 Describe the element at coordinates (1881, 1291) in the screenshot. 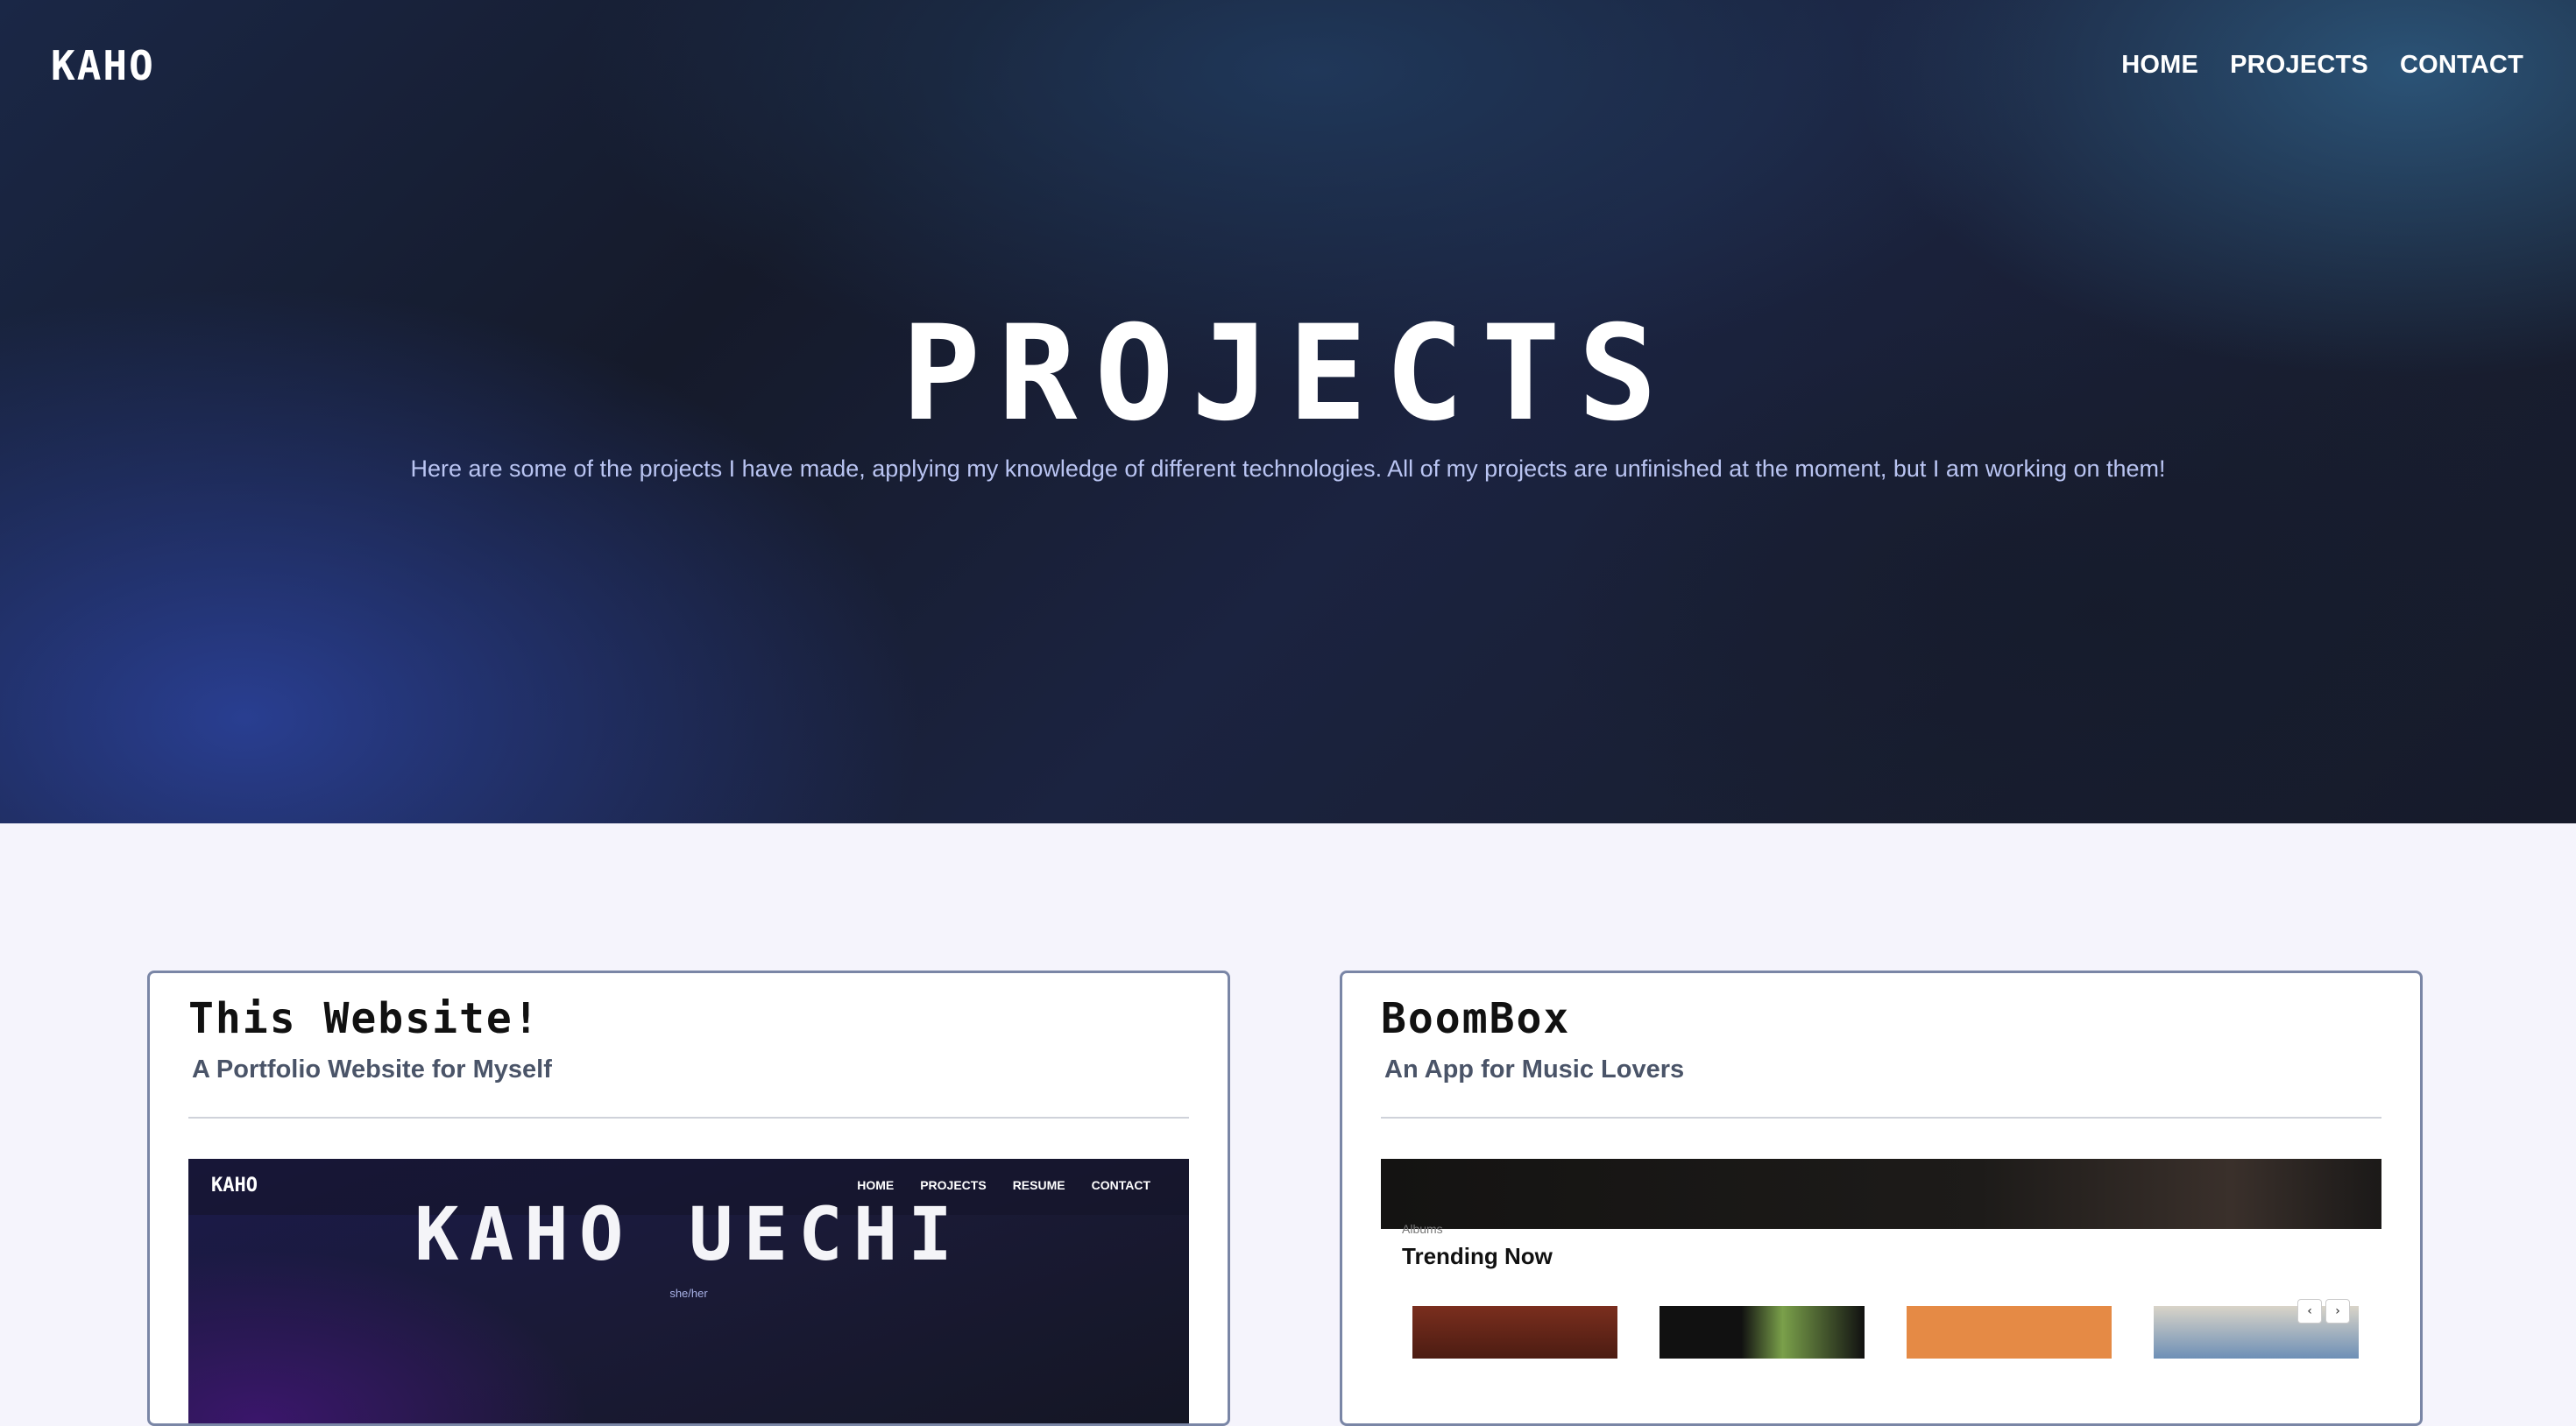

I see `project-preview-image: Albums Trending Now ‹ ›` at that location.